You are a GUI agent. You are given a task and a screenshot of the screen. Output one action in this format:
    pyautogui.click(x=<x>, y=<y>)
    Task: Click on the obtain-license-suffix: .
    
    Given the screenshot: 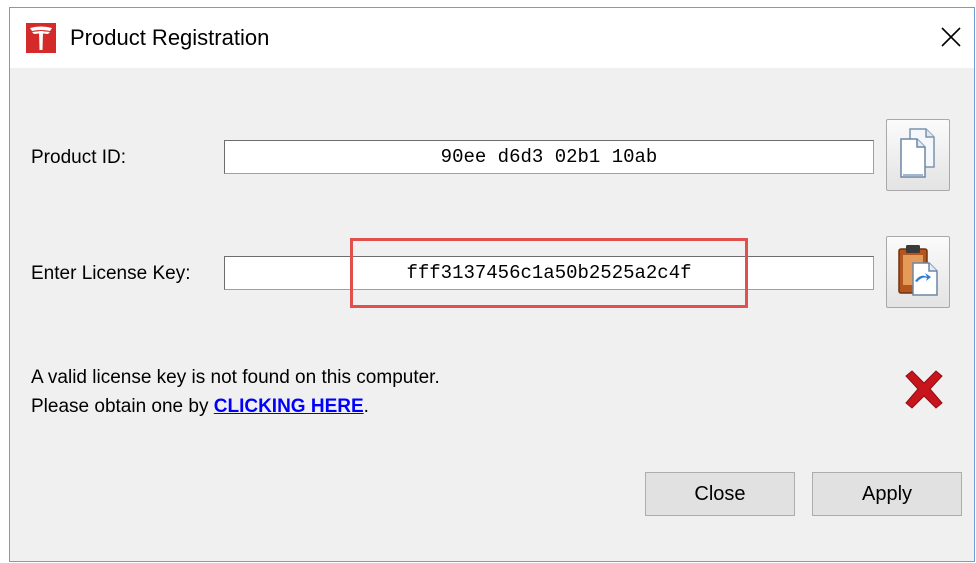 What is the action you would take?
    pyautogui.click(x=366, y=406)
    